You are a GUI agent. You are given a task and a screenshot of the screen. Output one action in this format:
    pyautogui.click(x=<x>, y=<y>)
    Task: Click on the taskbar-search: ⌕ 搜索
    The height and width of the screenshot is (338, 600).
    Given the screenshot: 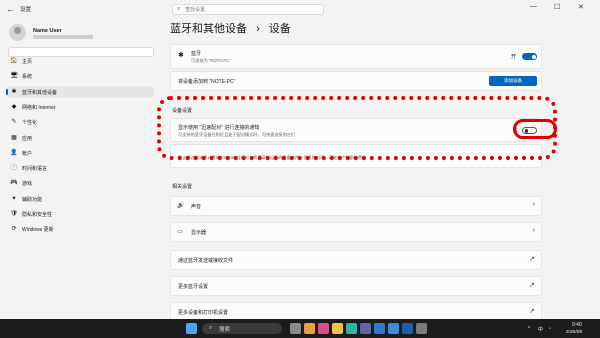 What is the action you would take?
    pyautogui.click(x=242, y=328)
    